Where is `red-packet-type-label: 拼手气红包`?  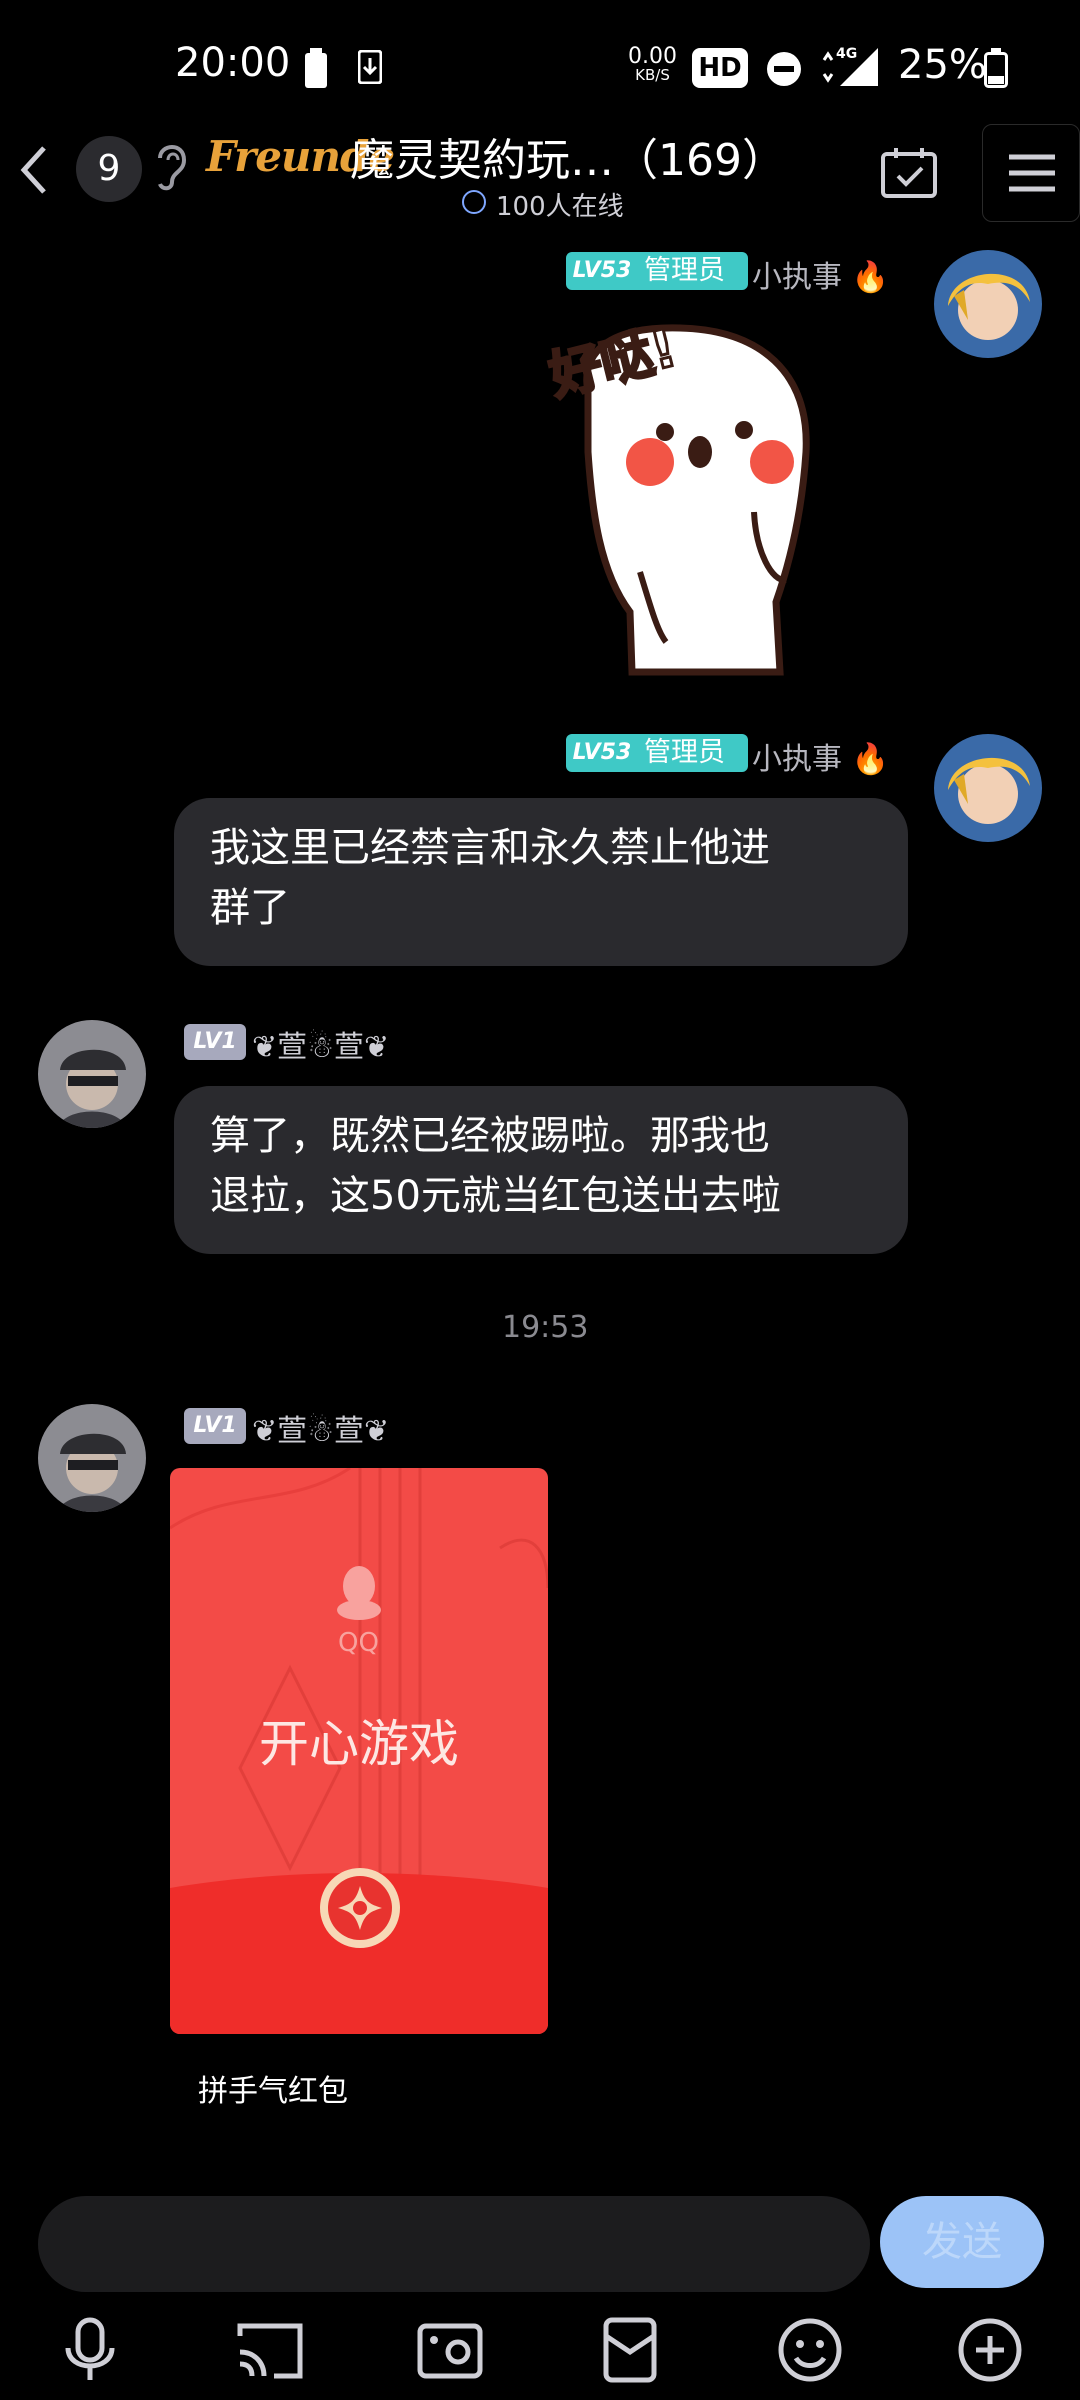
red-packet-type-label: 拼手气红包 is located at coordinates (273, 2091).